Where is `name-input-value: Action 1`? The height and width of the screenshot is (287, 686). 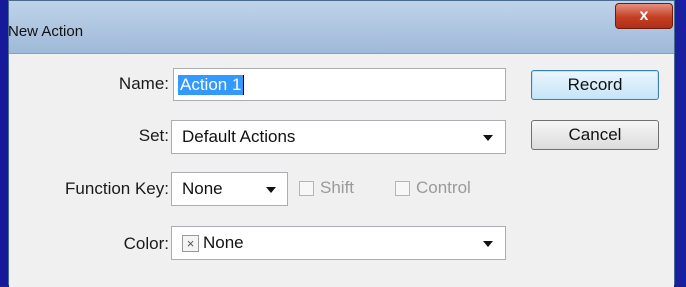 name-input-value: Action 1 is located at coordinates (211, 84).